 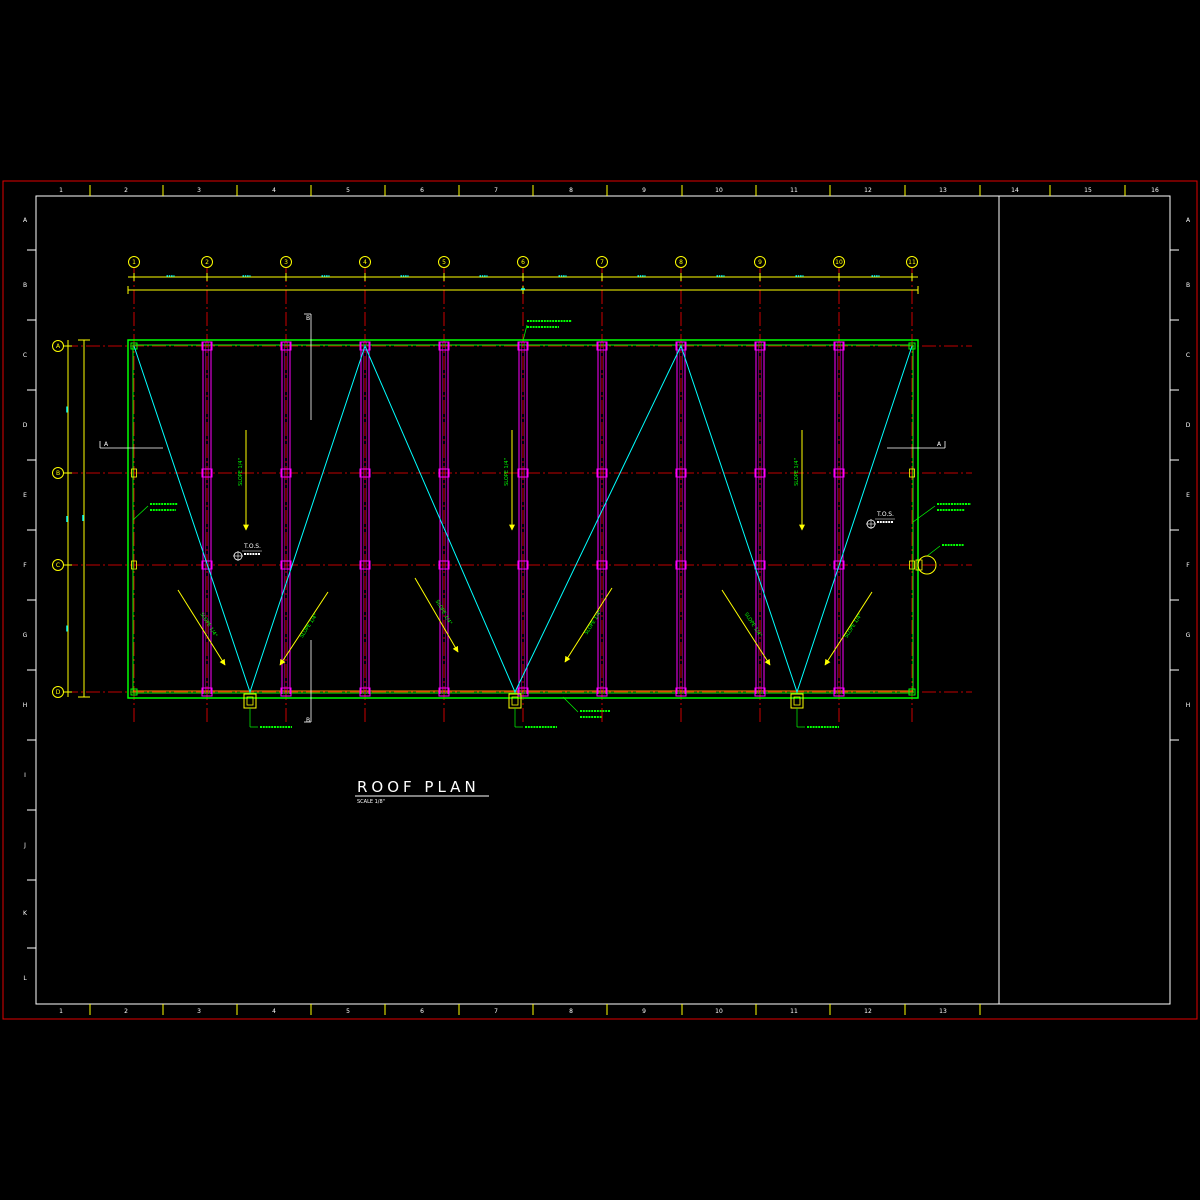 What do you see at coordinates (58, 346) in the screenshot?
I see `grid-bubble-row-label: A` at bounding box center [58, 346].